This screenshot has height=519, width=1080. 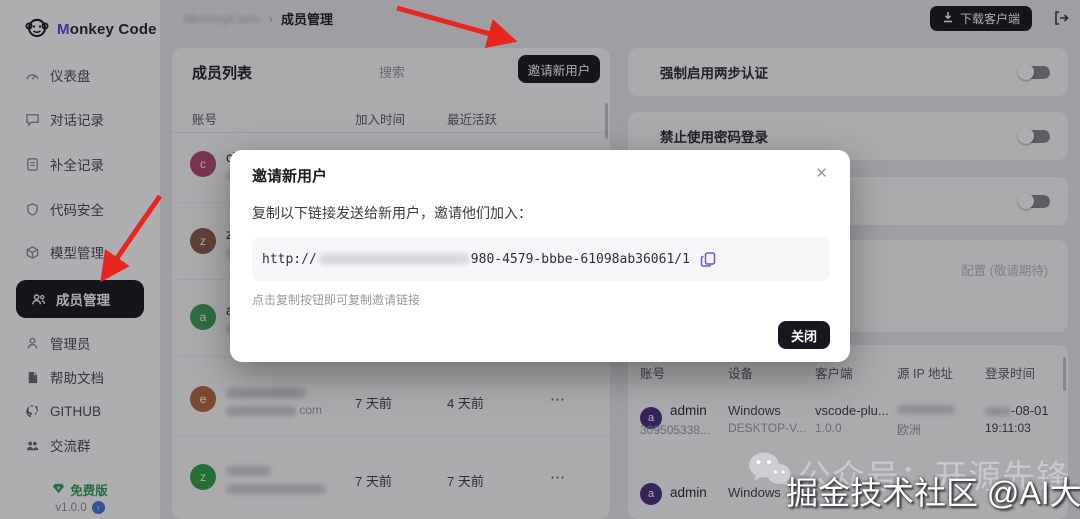 What do you see at coordinates (821, 173) in the screenshot?
I see `close-icon: ✕` at bounding box center [821, 173].